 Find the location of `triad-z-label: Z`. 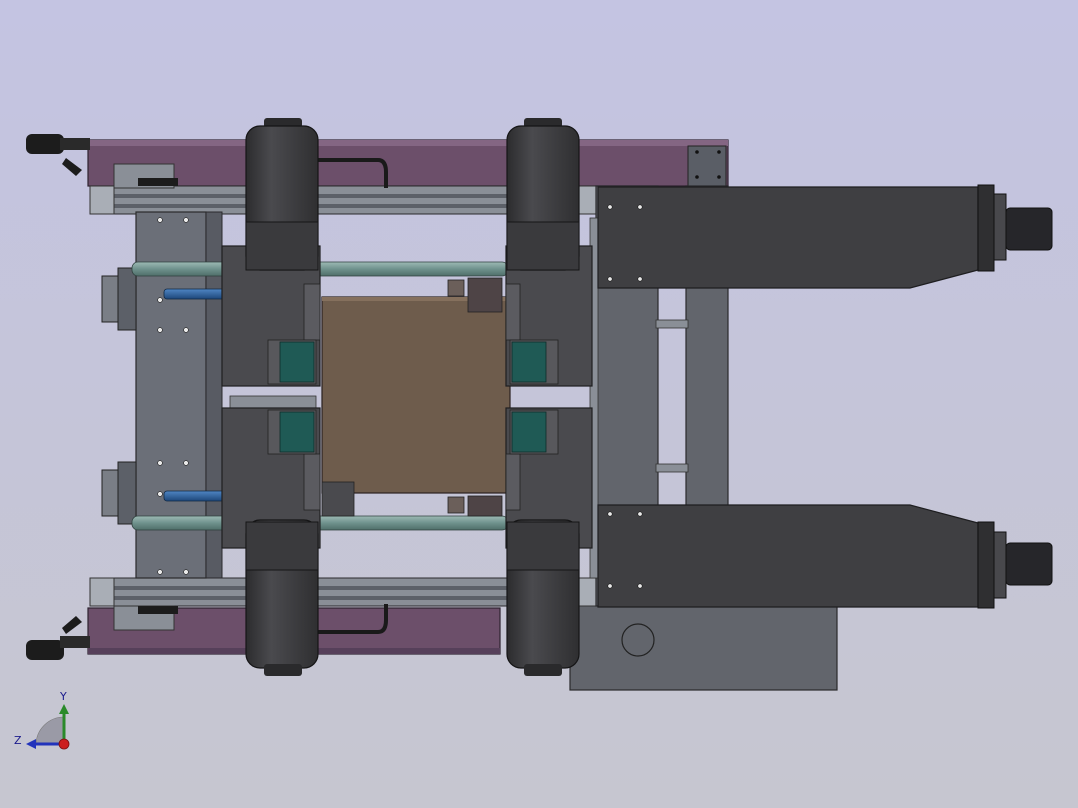

triad-z-label: Z is located at coordinates (18, 740).